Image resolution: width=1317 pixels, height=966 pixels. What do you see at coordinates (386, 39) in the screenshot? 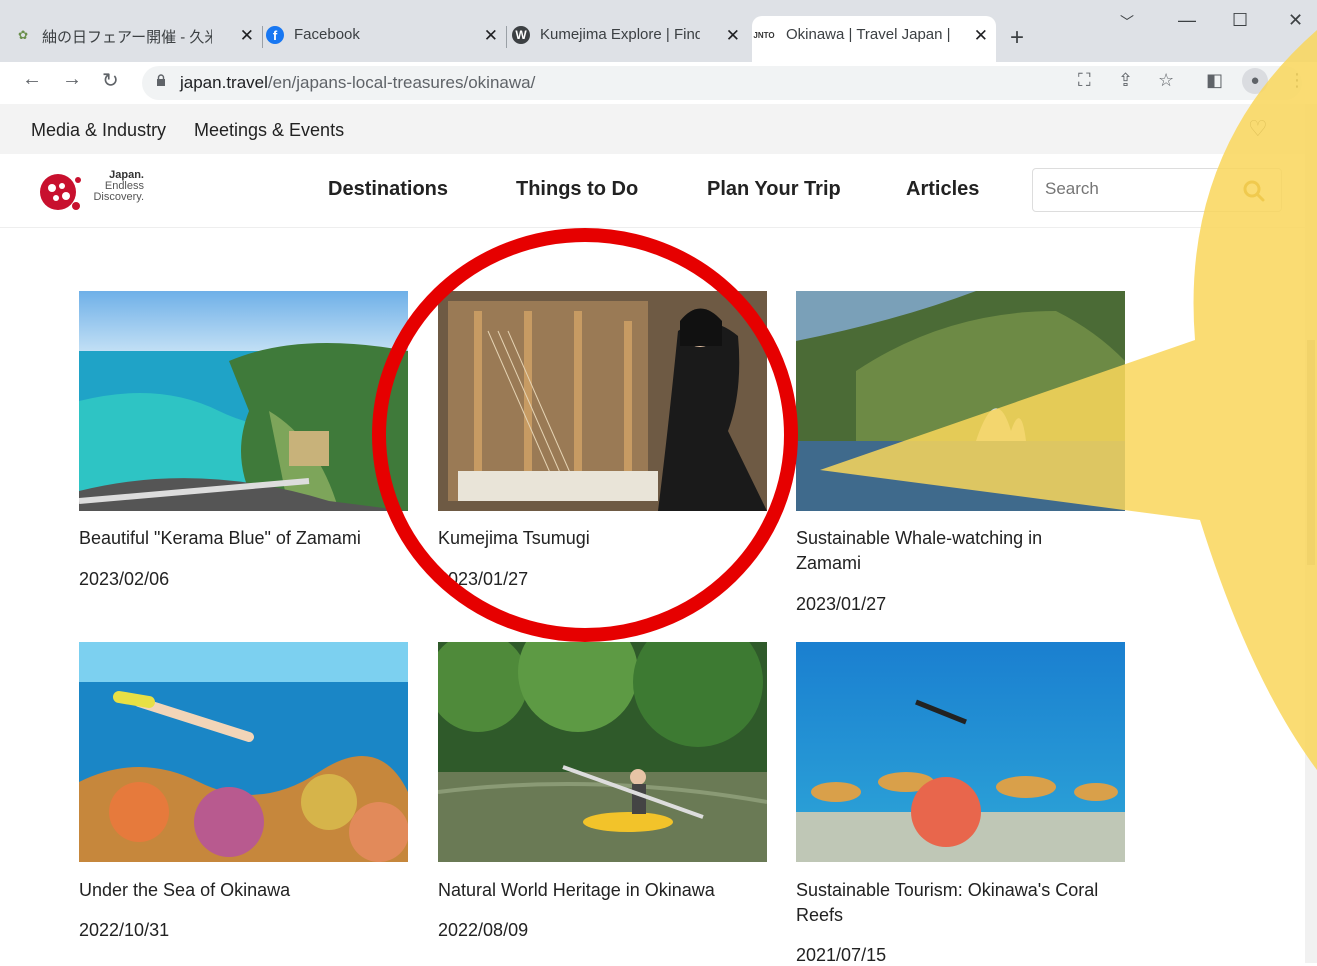
I see `browser-tab-2: f Facebook ✕` at bounding box center [386, 39].